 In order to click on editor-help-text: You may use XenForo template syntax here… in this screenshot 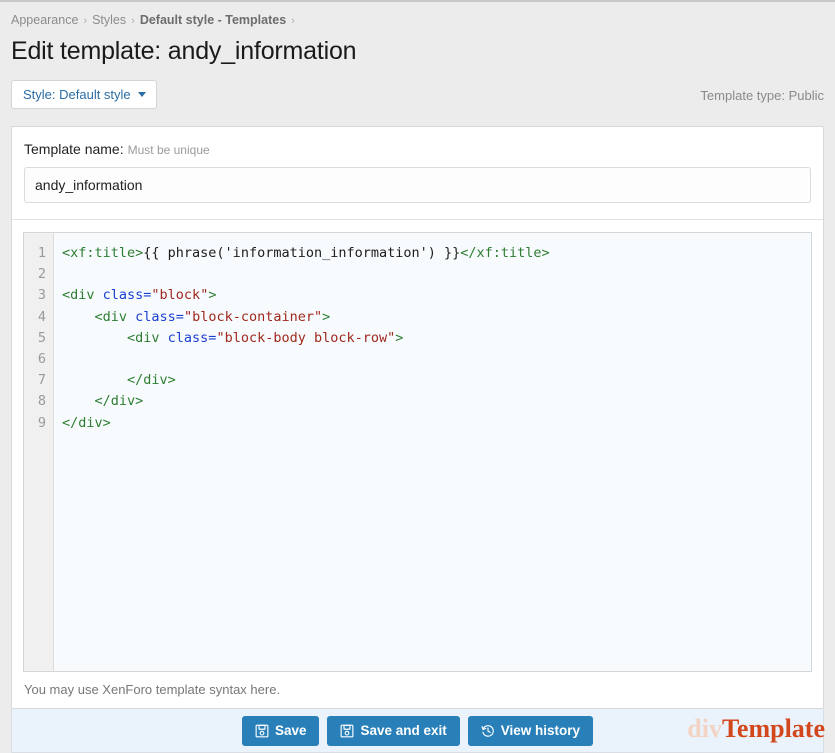, I will do `click(152, 689)`.